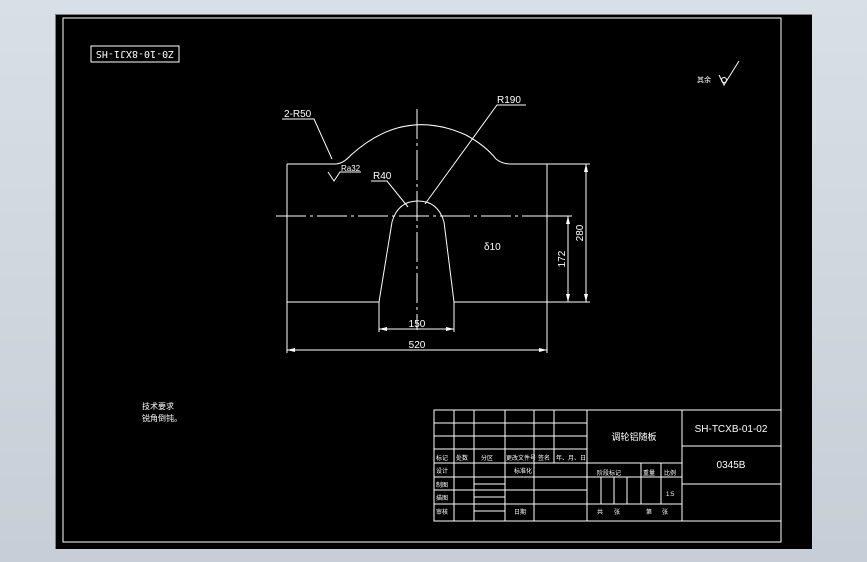 This screenshot has height=562, width=867. What do you see at coordinates (609, 473) in the screenshot?
I see `tb-stage-label: 阶段标记` at bounding box center [609, 473].